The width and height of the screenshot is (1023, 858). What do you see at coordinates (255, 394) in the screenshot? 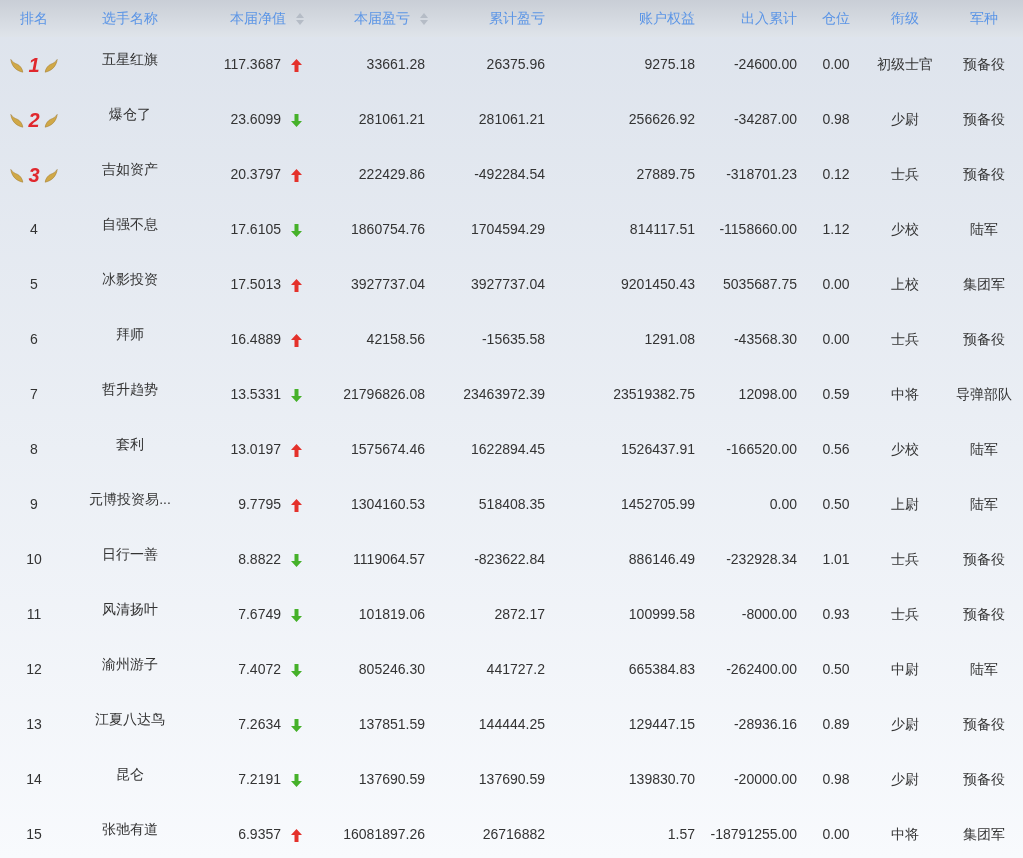
I see `table-cell-text: 13.5331` at bounding box center [255, 394].